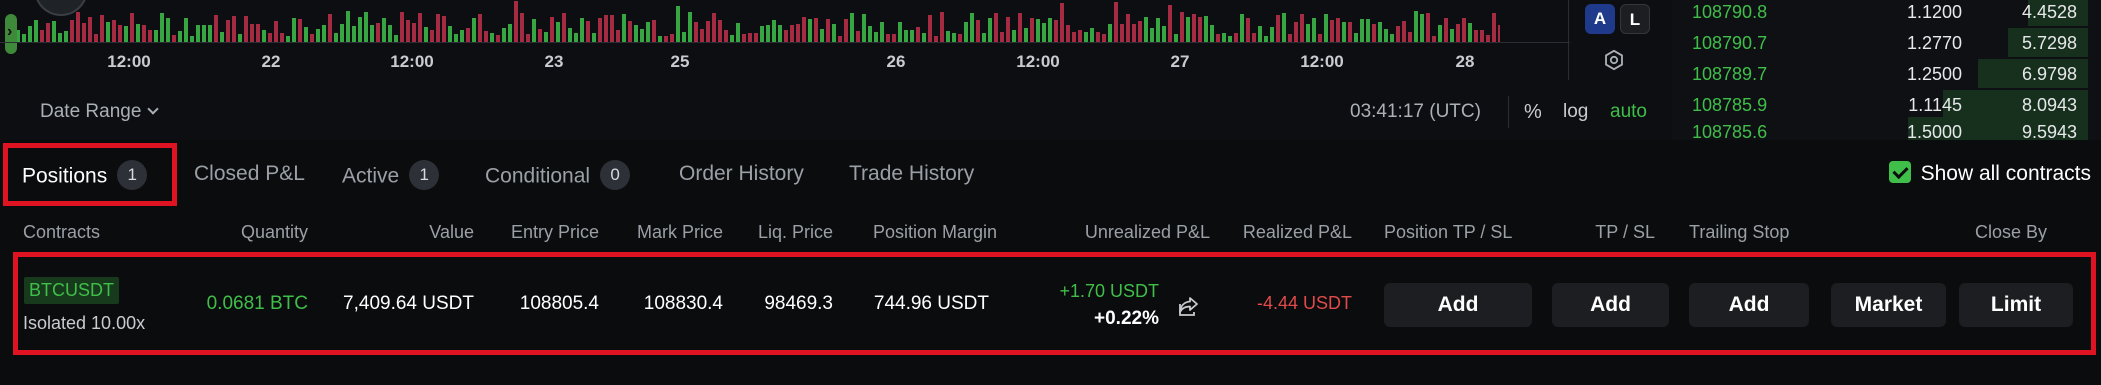 This screenshot has width=2101, height=385. What do you see at coordinates (1600, 19) in the screenshot?
I see `auto-scale-button: A` at bounding box center [1600, 19].